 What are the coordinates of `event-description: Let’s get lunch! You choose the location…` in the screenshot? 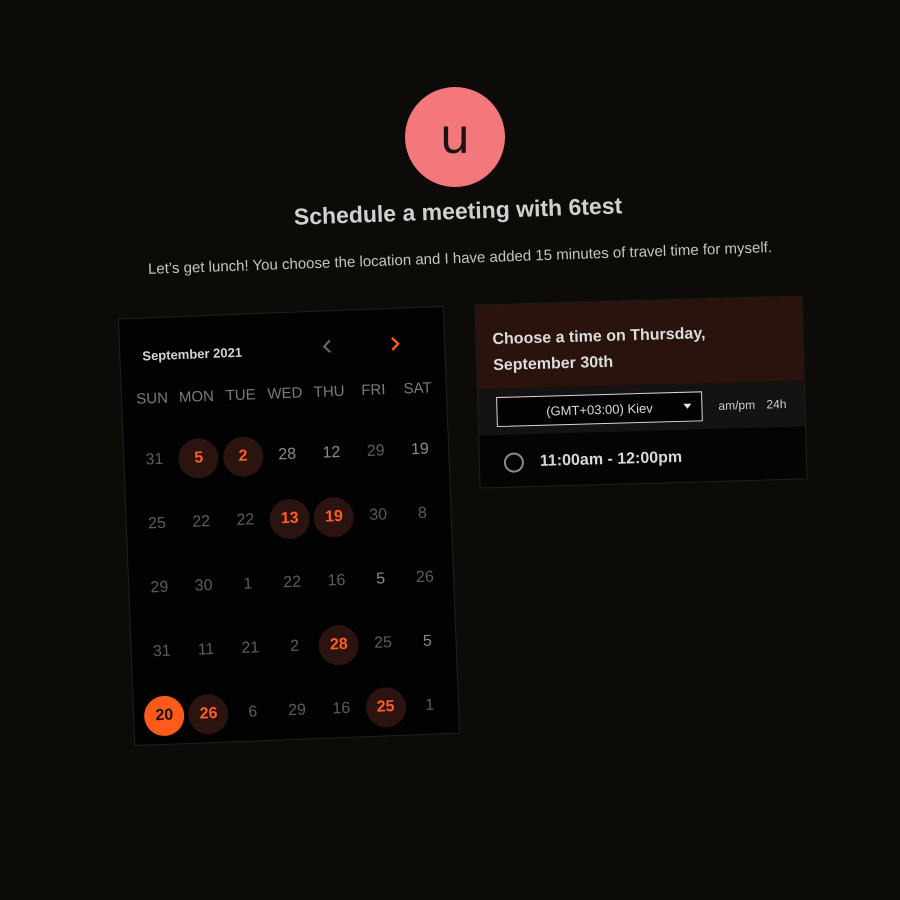 It's located at (460, 258).